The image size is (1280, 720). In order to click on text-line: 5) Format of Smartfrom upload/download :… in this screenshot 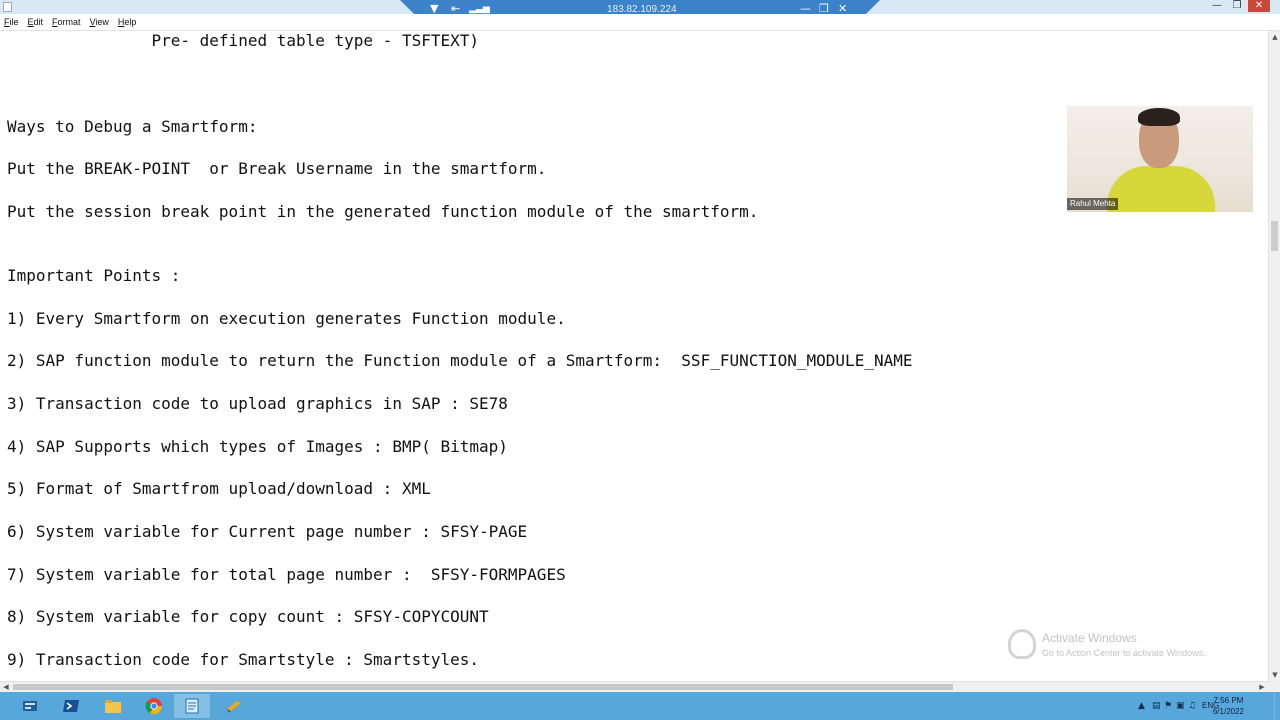, I will do `click(219, 488)`.